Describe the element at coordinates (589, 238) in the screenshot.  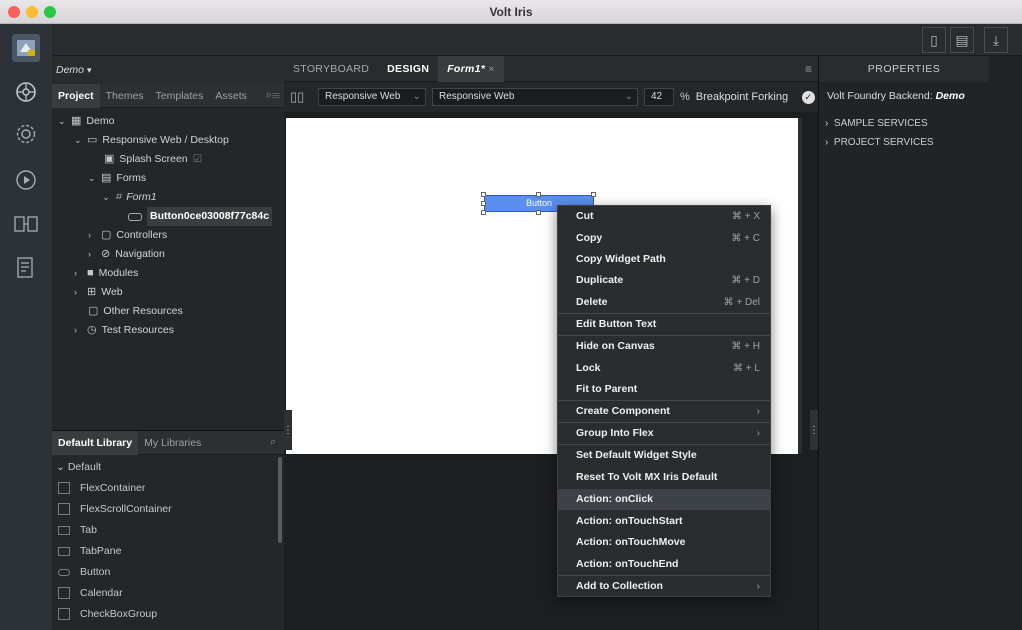
I see `menu-item-label: Copy` at that location.